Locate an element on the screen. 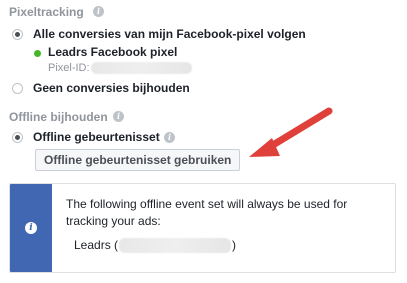 The image size is (407, 283). option-offline-event-set-label: Offline gebeurtenisset is located at coordinates (96, 137).